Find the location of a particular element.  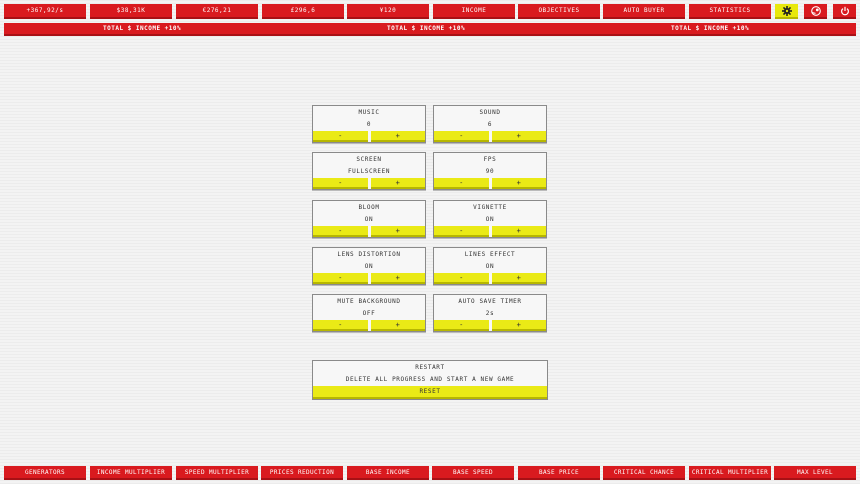

setting-label: LENS DISTORTION is located at coordinates (369, 254).